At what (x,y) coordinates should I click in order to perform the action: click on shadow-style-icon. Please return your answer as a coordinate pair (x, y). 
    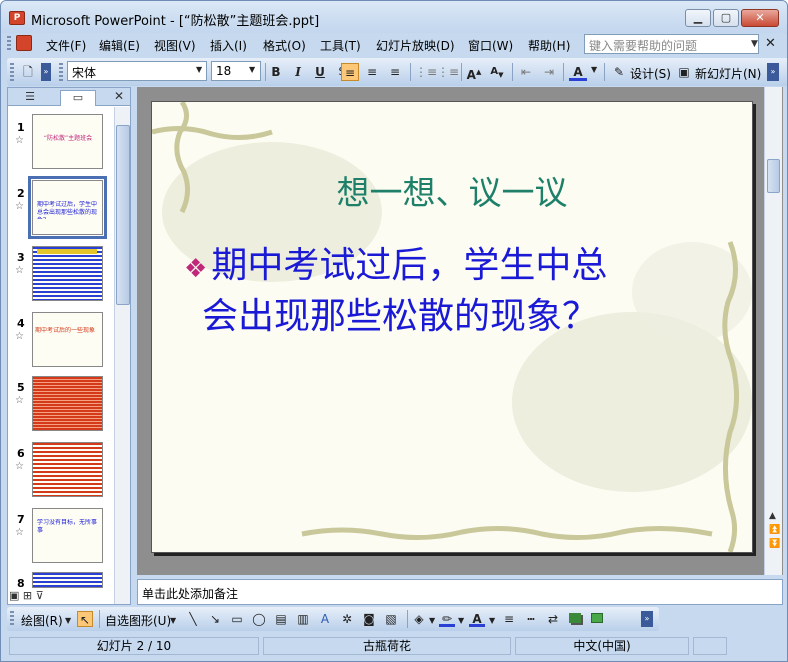
    Looking at the image, I should click on (575, 619).